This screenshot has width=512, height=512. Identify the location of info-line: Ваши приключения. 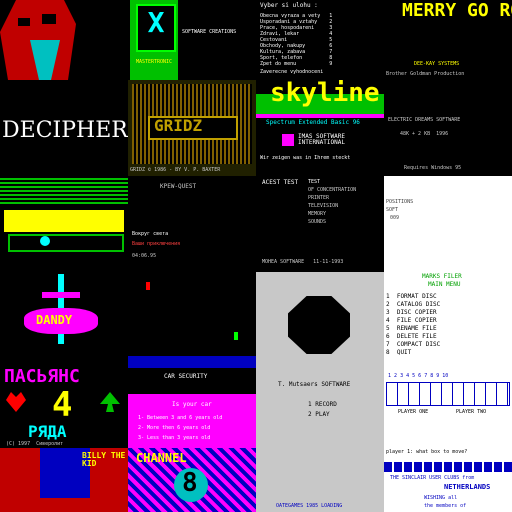
(156, 244).